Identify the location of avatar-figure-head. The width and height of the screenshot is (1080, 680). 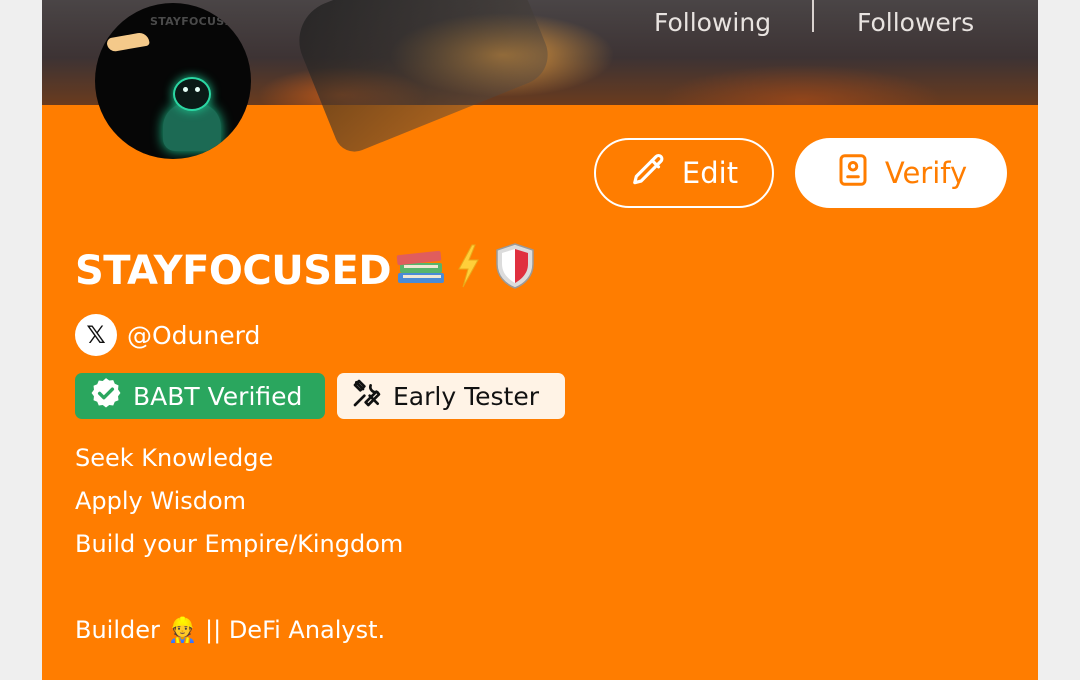
(192, 94).